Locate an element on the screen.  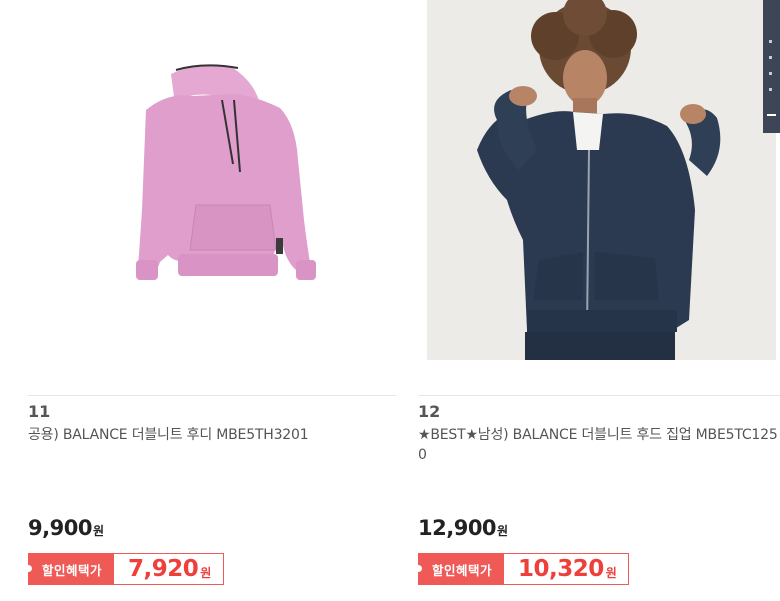
discount-price-box: 할인혜택가 10,320 원 is located at coordinates (522, 569).